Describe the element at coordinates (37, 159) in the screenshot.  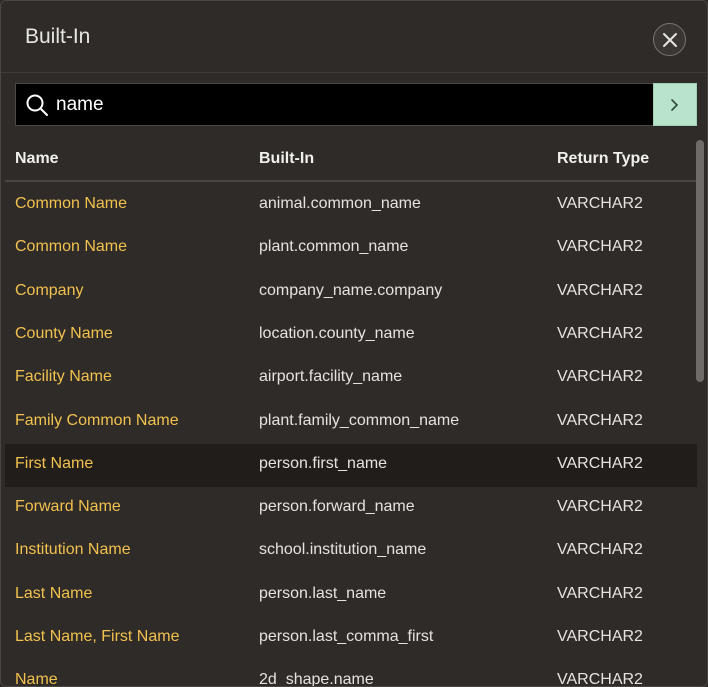
I see `column-header-name: Name` at that location.